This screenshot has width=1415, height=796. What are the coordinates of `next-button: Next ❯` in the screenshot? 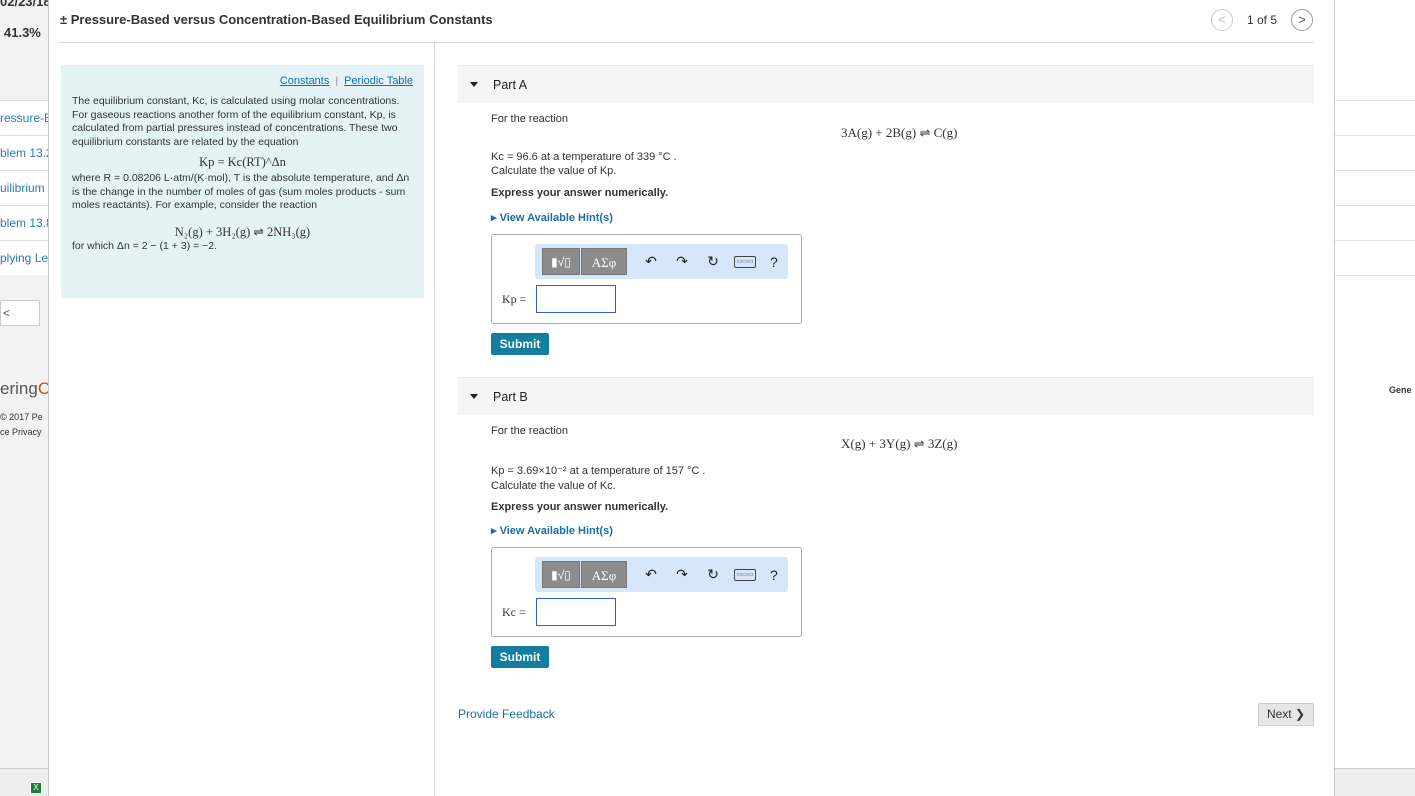 It's located at (1286, 714).